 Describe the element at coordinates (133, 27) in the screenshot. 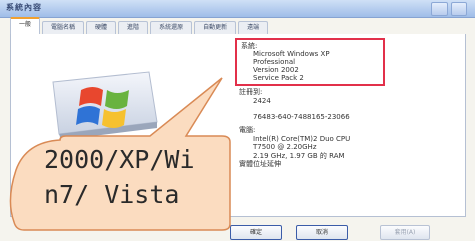

I see `tab-advanced: 進階` at that location.